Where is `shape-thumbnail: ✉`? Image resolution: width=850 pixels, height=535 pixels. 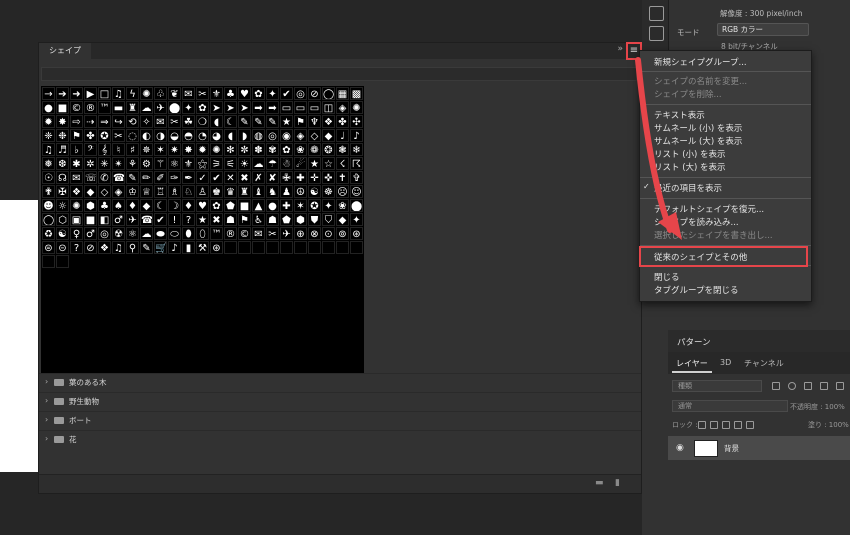
shape-thumbnail: ✉ is located at coordinates (188, 93).